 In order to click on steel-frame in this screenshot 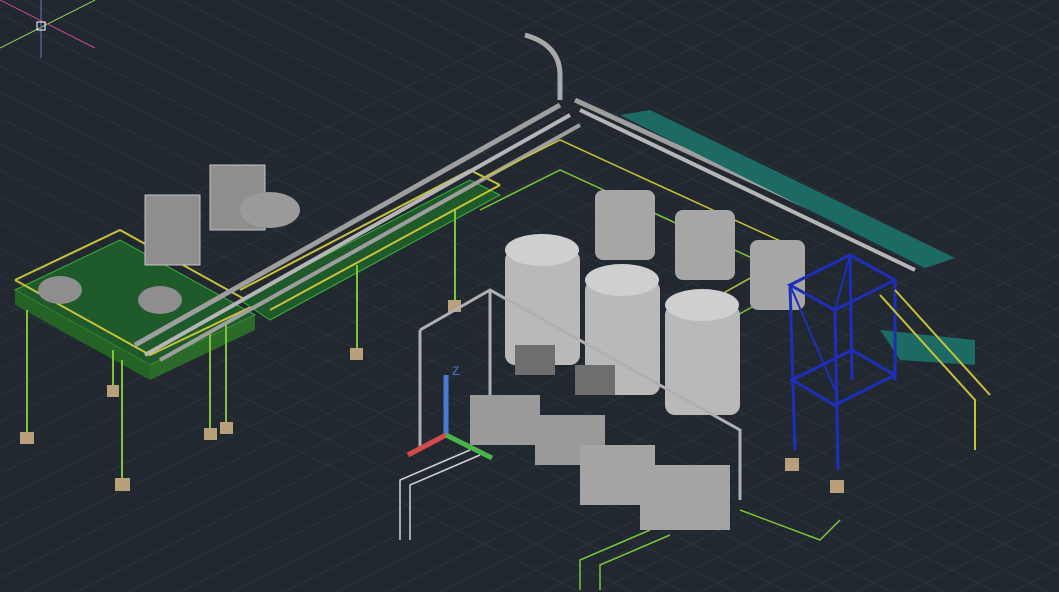, I will do `click(842, 362)`.